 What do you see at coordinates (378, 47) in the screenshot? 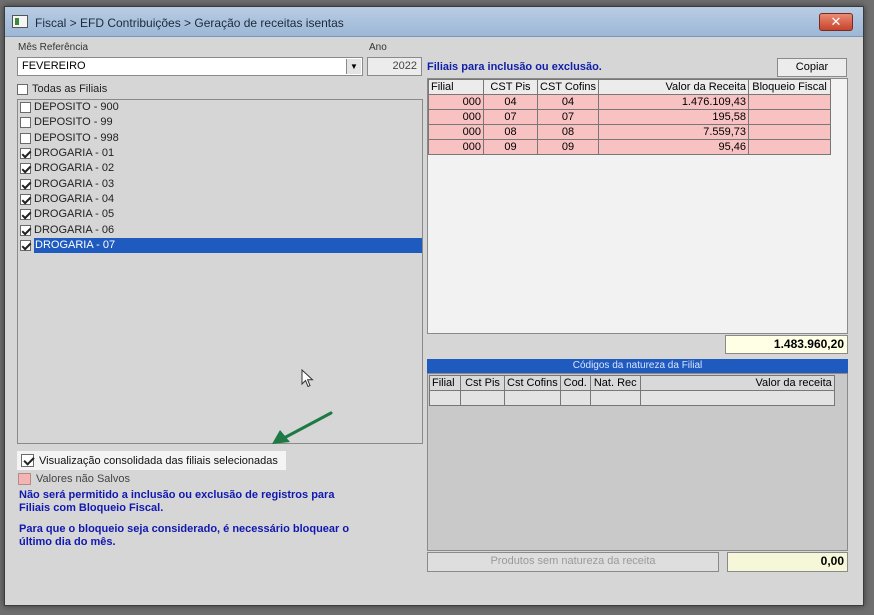
I see `ano-label: Ano` at bounding box center [378, 47].